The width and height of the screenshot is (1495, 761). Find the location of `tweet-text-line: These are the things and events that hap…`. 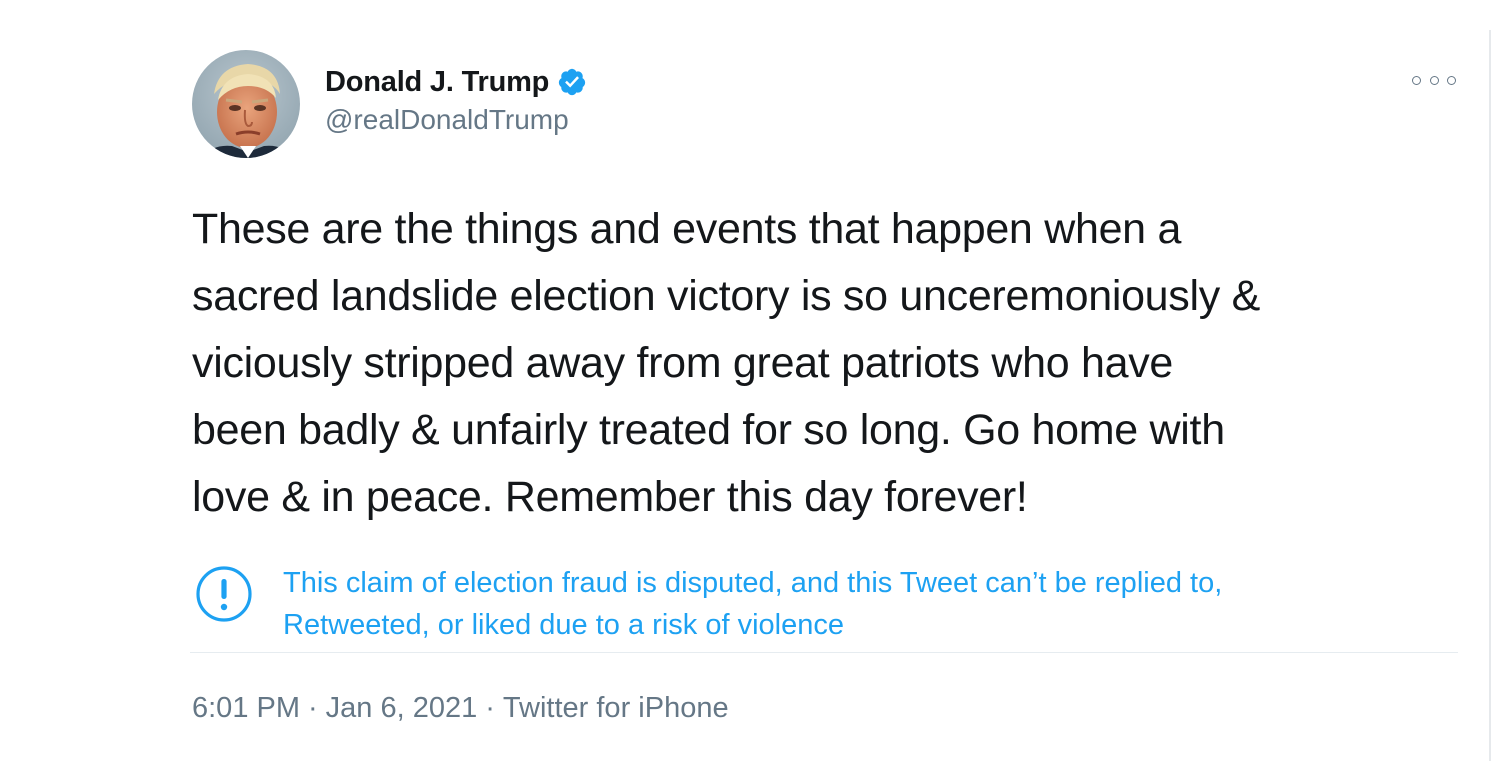

tweet-text-line: These are the things and events that hap… is located at coordinates (687, 229).